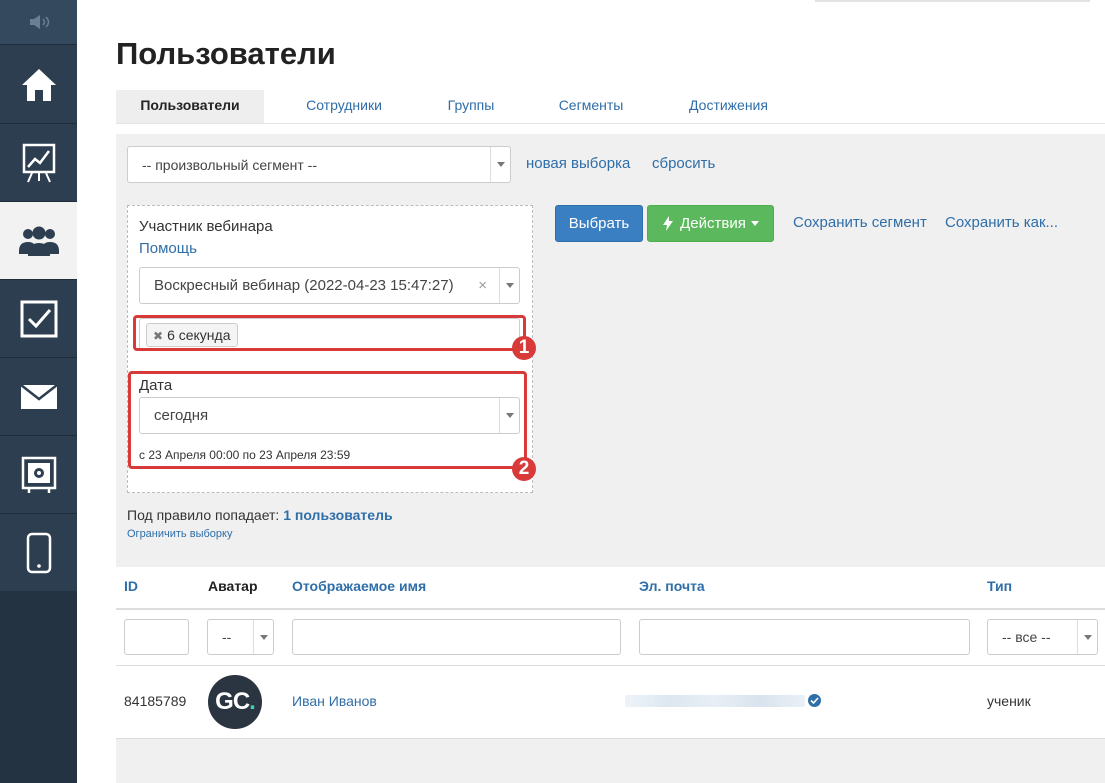 This screenshot has width=1105, height=783. What do you see at coordinates (229, 164) in the screenshot?
I see `segment-select-value: -- произвольный сегмент --` at bounding box center [229, 164].